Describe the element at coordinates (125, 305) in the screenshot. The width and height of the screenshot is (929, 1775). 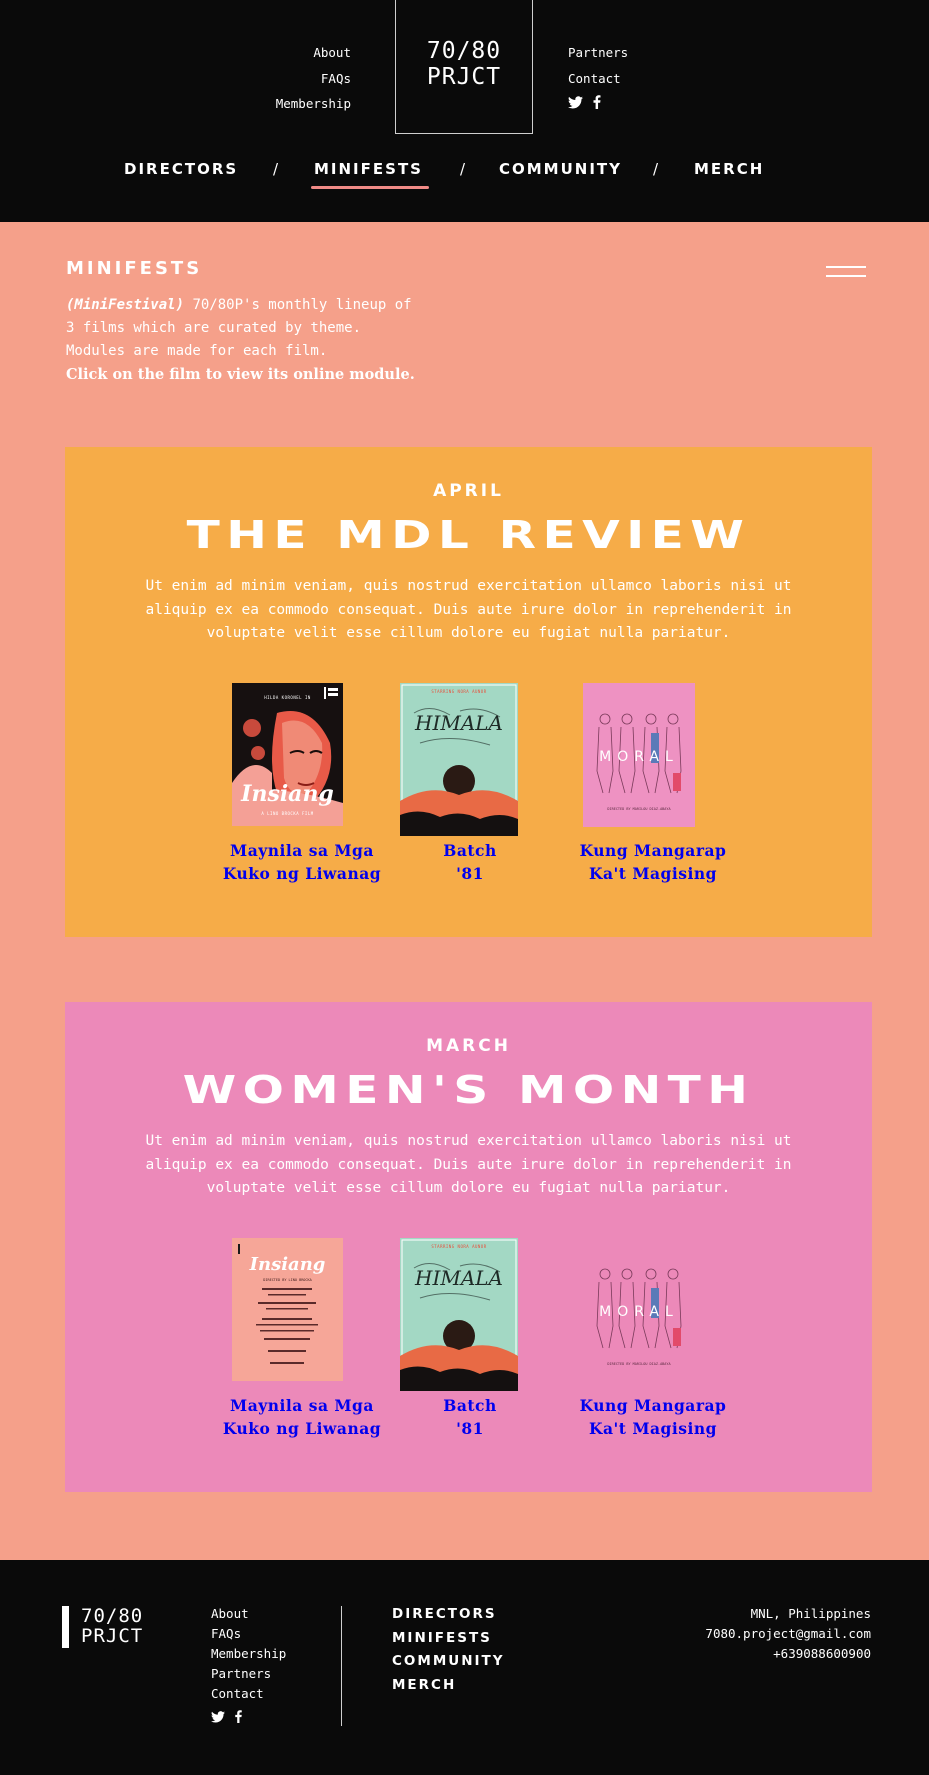
I see `intro-emphasis: (MiniFestival)` at that location.